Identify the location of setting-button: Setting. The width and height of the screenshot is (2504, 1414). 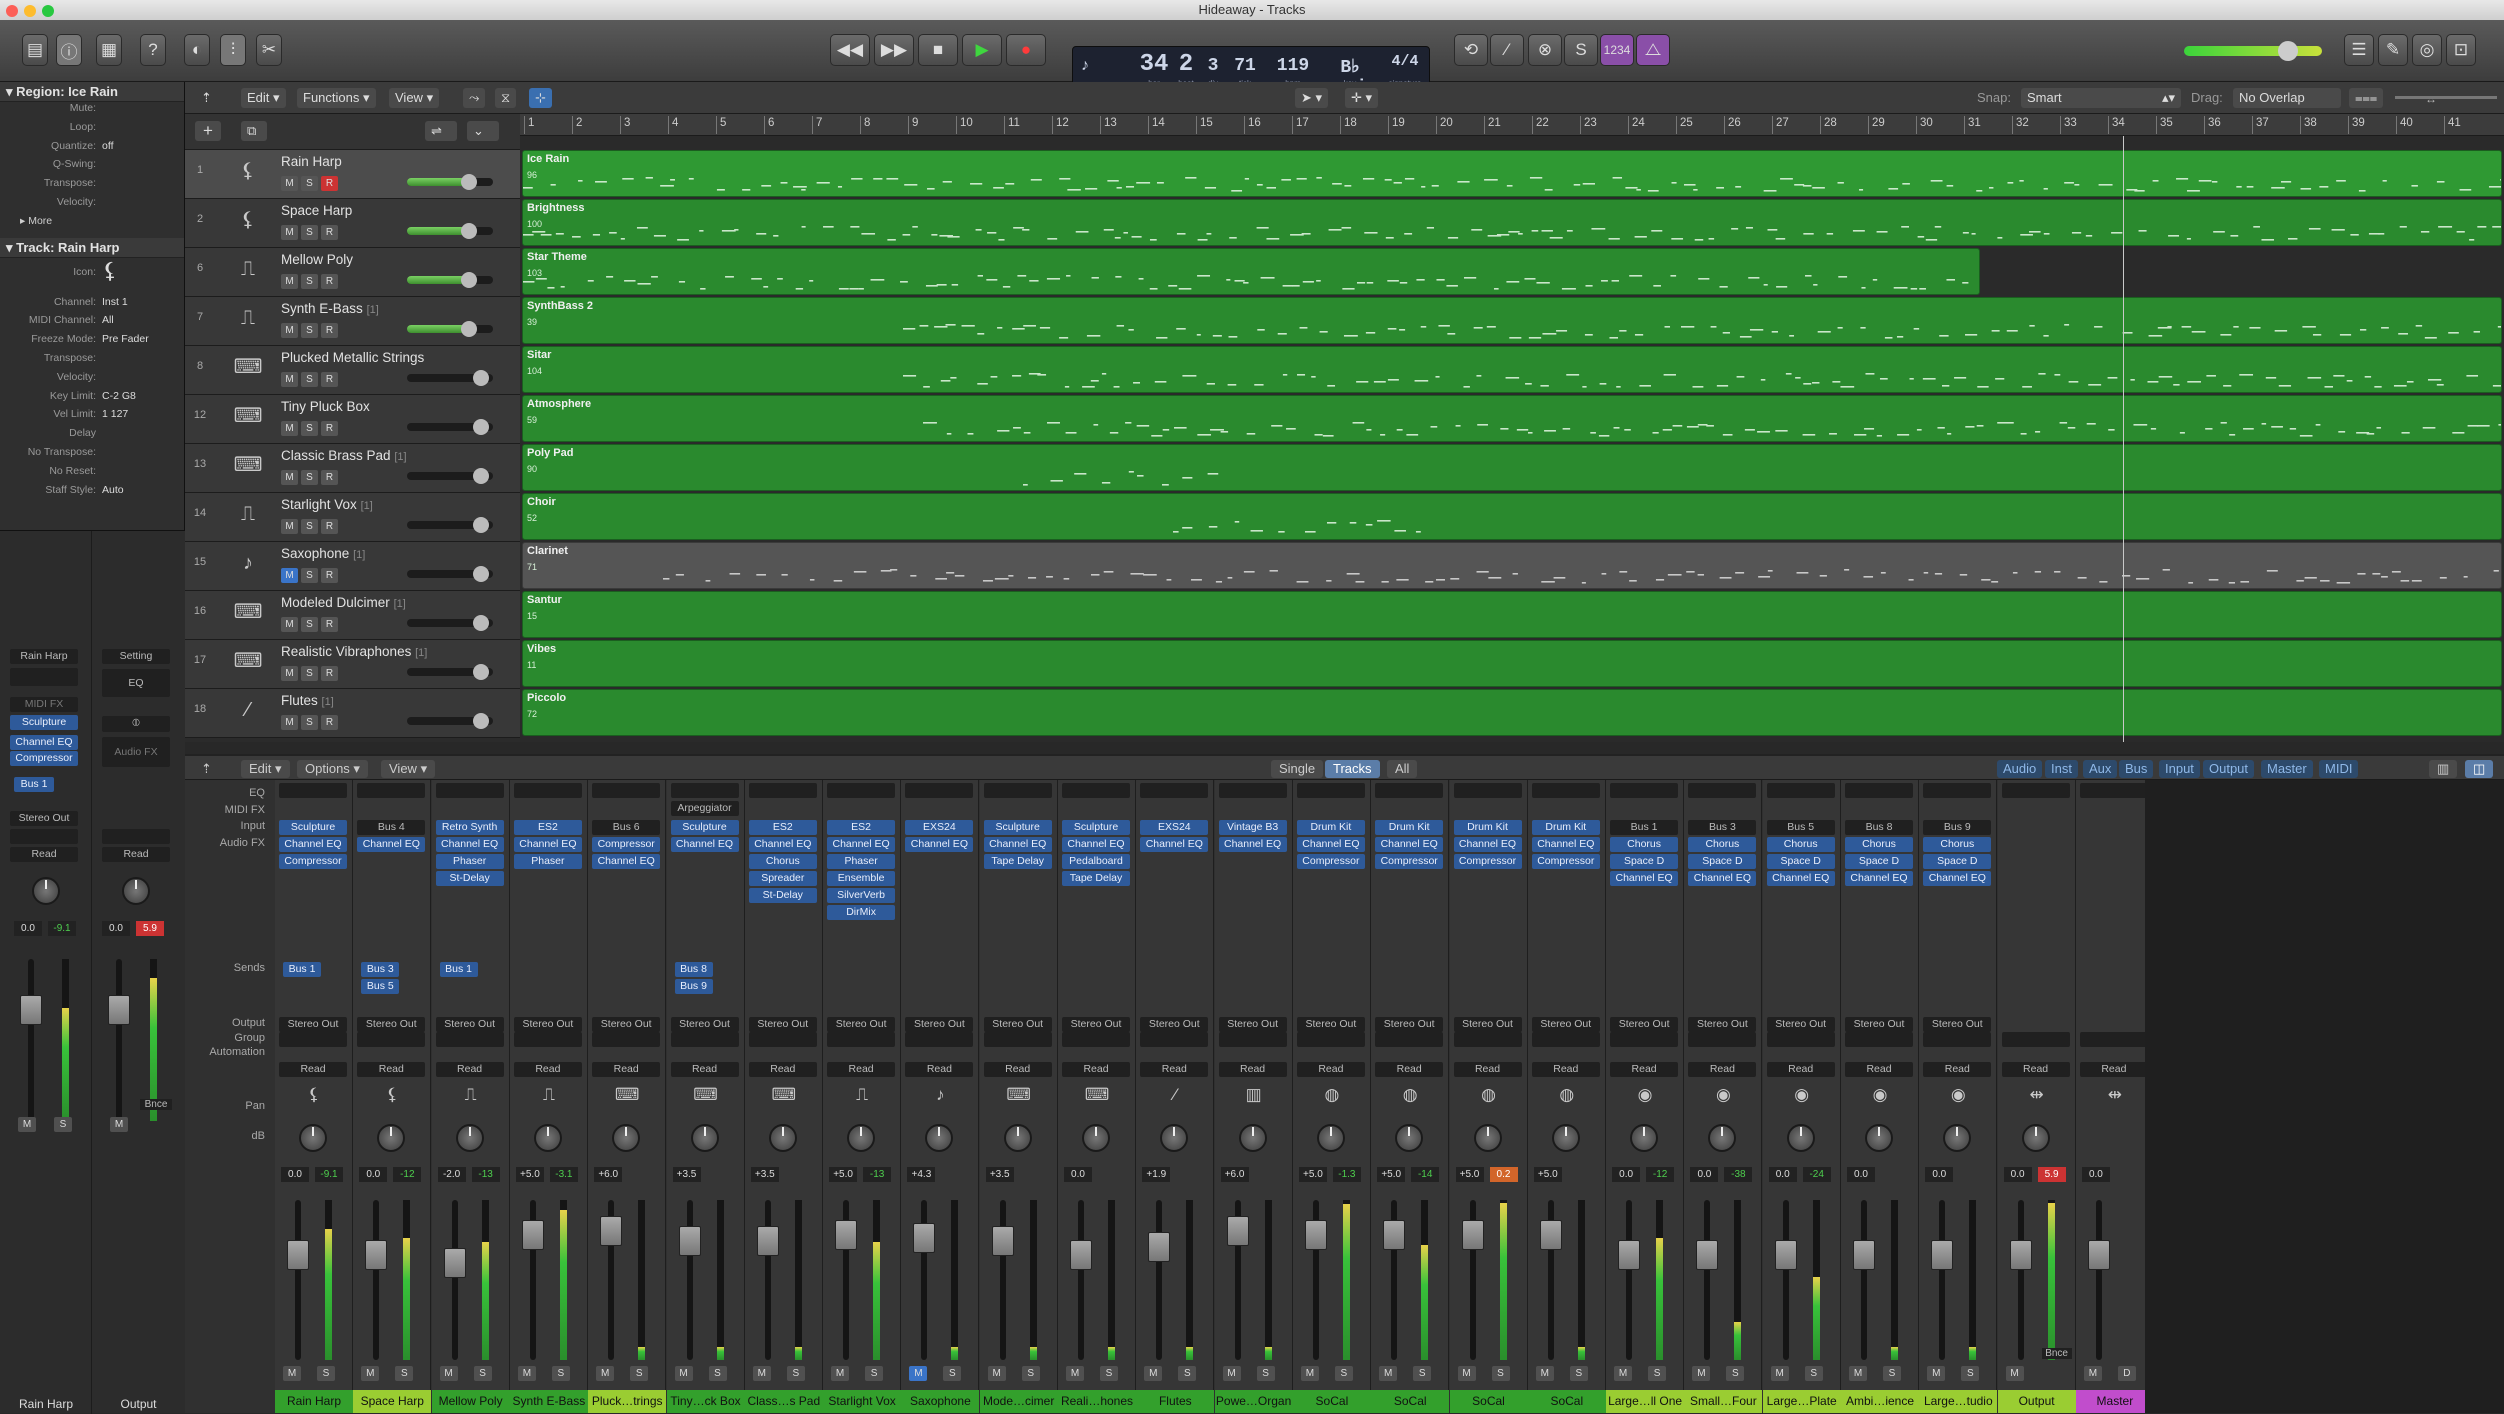
(136, 656).